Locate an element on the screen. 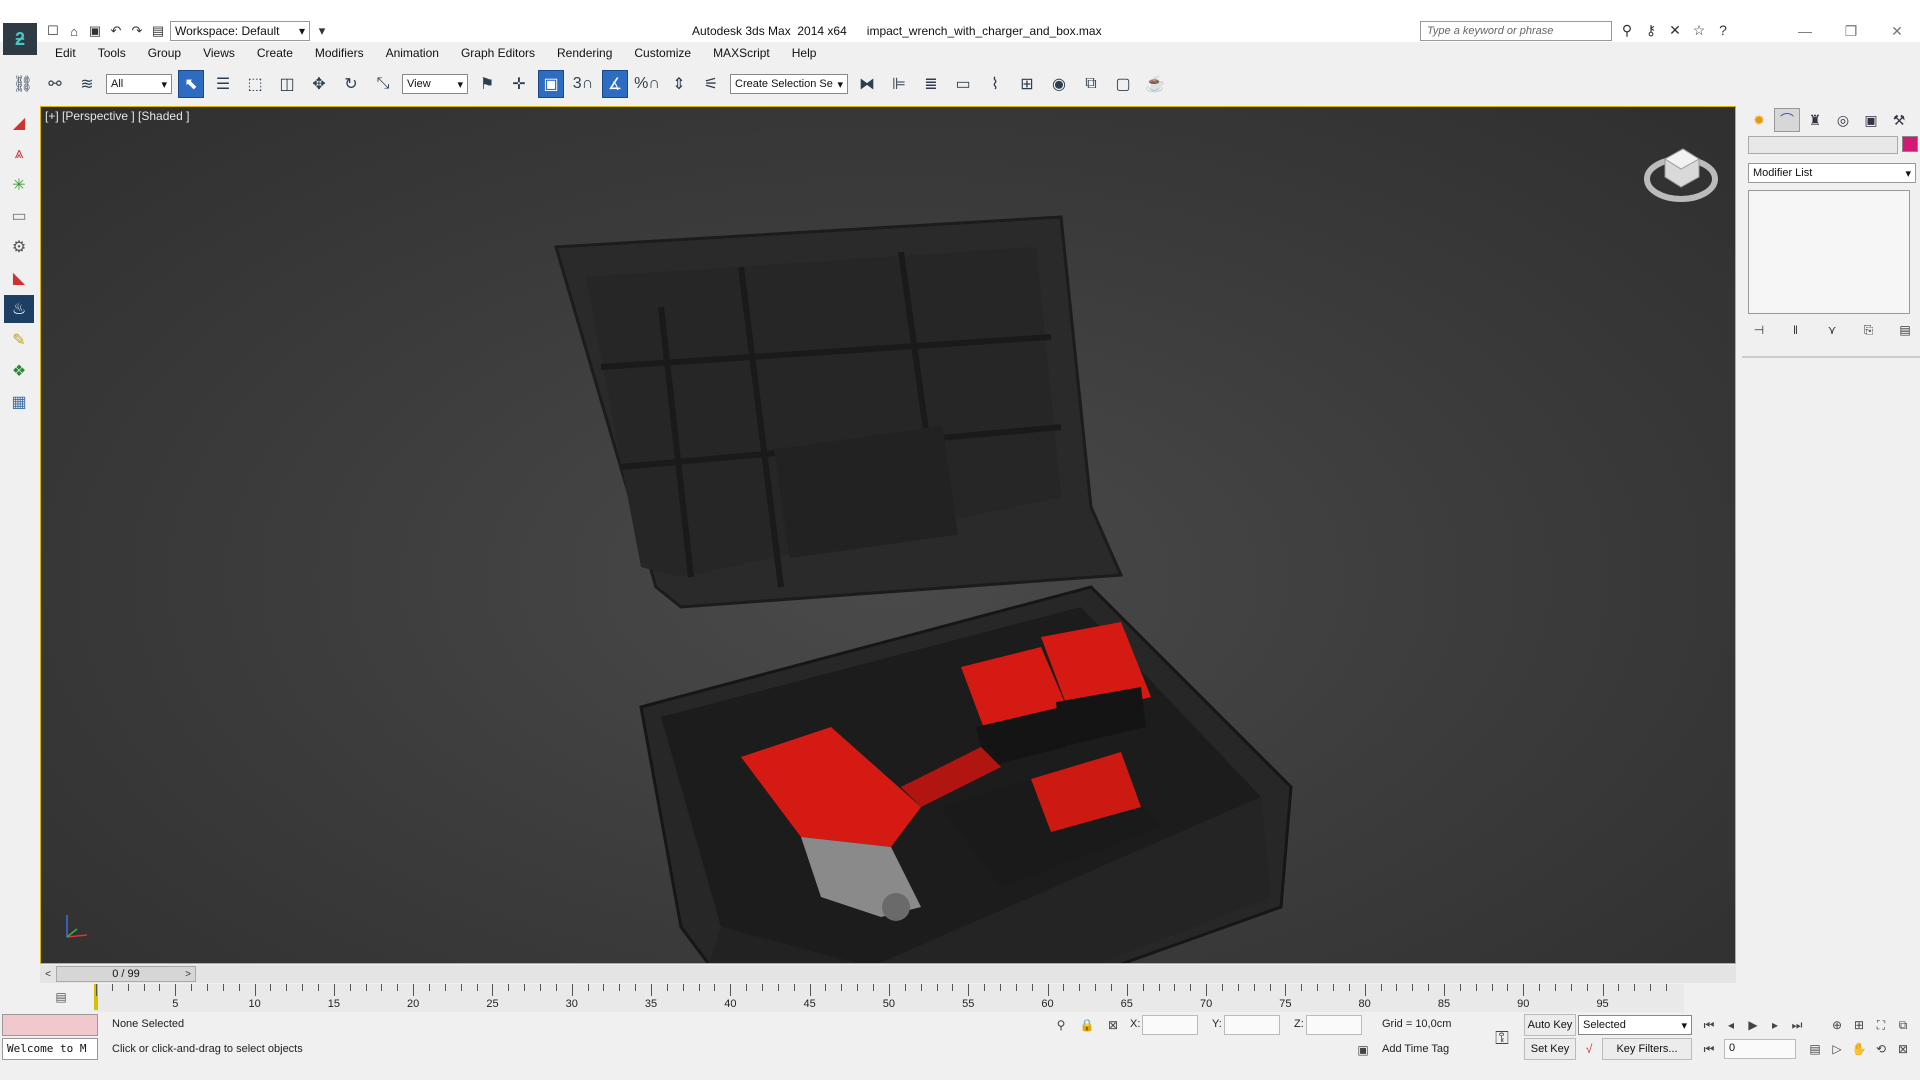  set-key-button: Set Key is located at coordinates (1550, 1049).